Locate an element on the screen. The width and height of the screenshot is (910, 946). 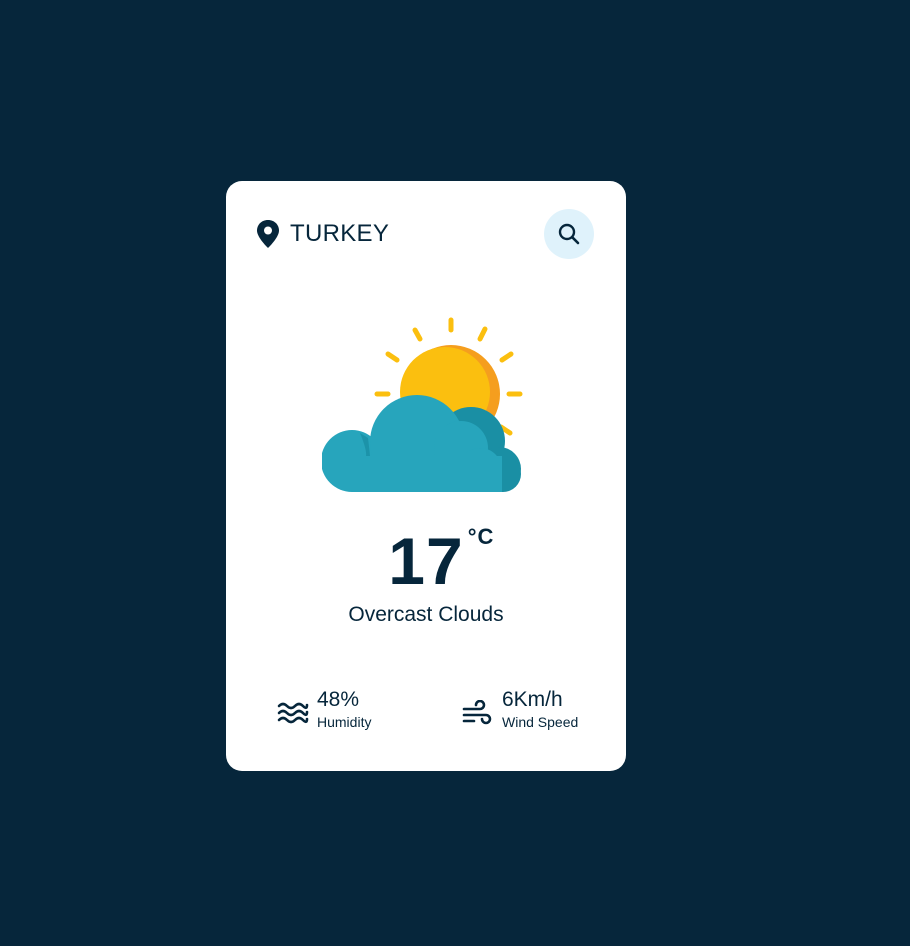
temperature-value: 17 is located at coordinates (426, 561).